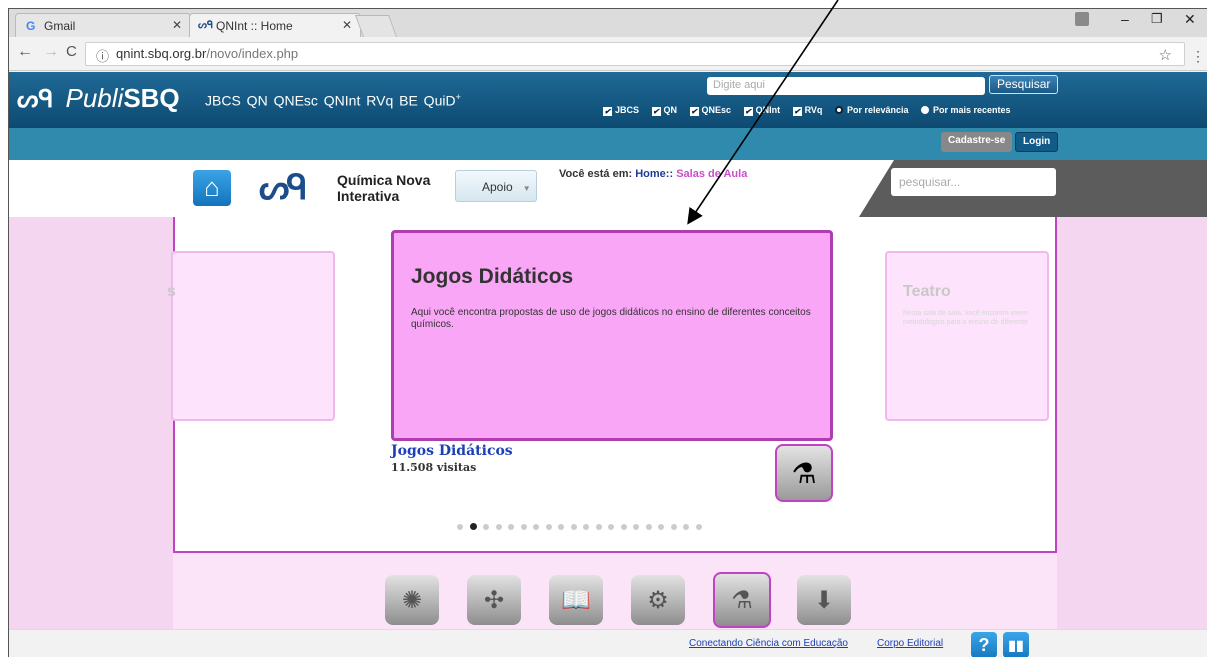 This screenshot has height=657, width=1207. Describe the element at coordinates (252, 53) in the screenshot. I see `url-path: /novo/index.php` at that location.